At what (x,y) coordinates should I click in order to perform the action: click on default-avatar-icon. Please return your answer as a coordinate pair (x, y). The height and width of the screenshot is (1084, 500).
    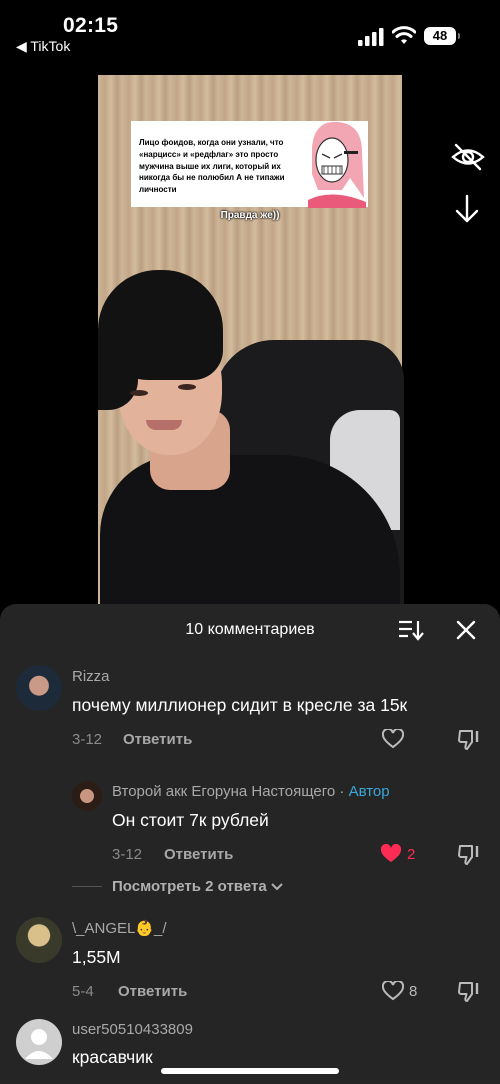
    Looking at the image, I should click on (39, 1044).